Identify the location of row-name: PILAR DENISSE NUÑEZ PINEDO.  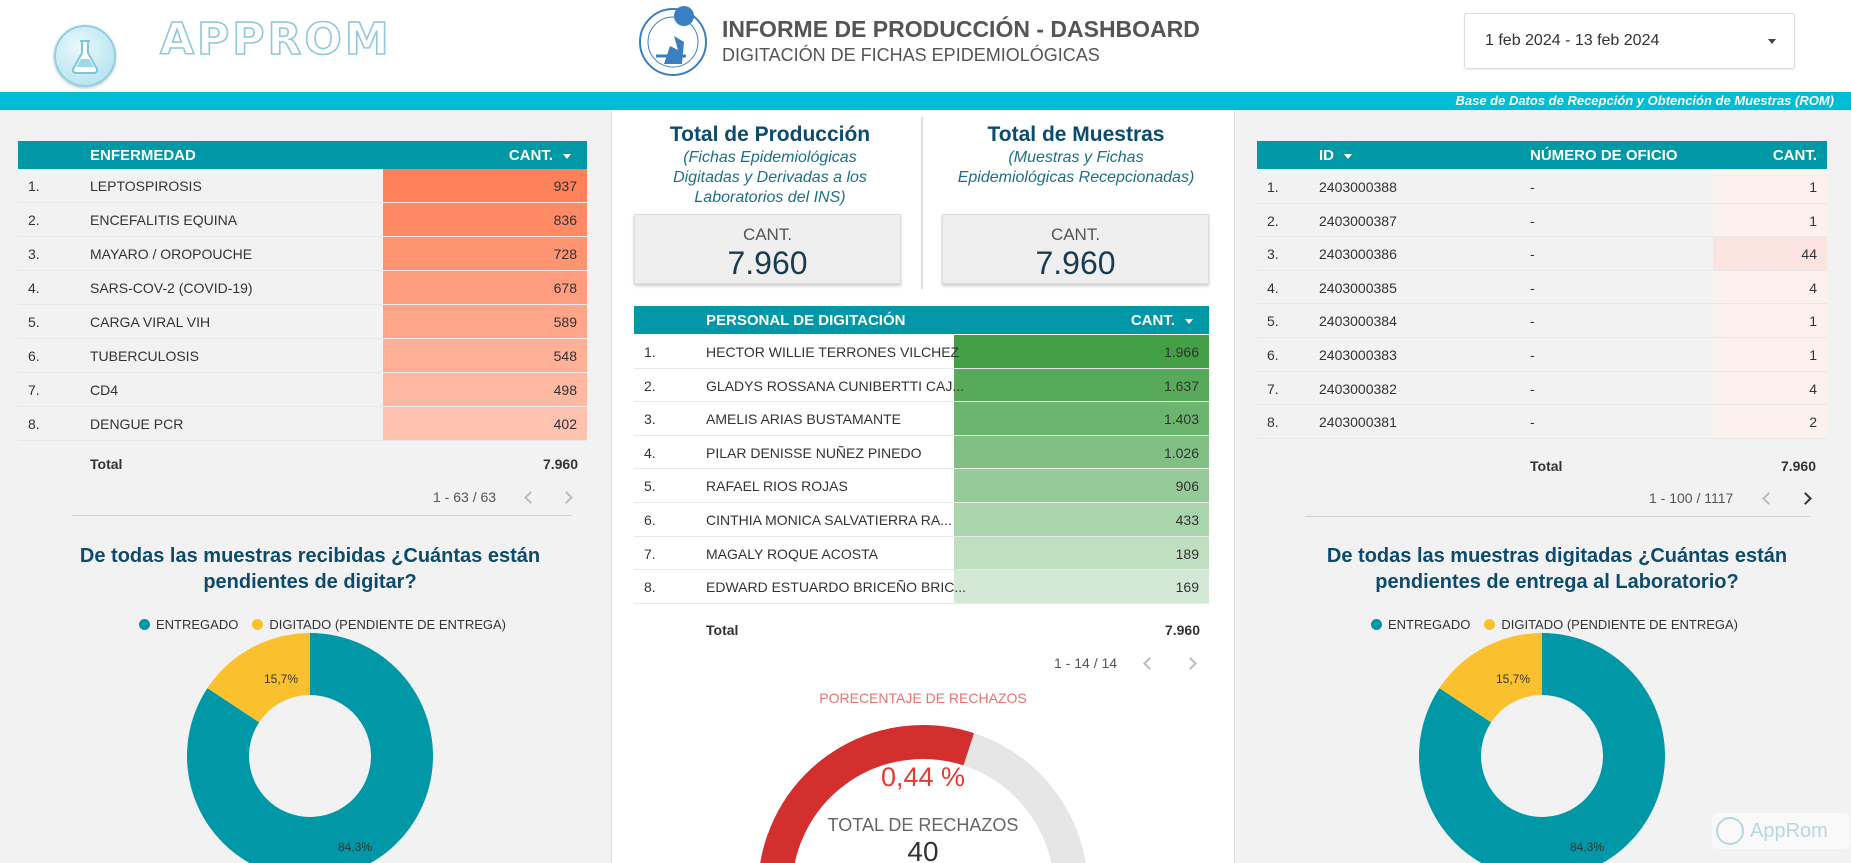
(814, 452).